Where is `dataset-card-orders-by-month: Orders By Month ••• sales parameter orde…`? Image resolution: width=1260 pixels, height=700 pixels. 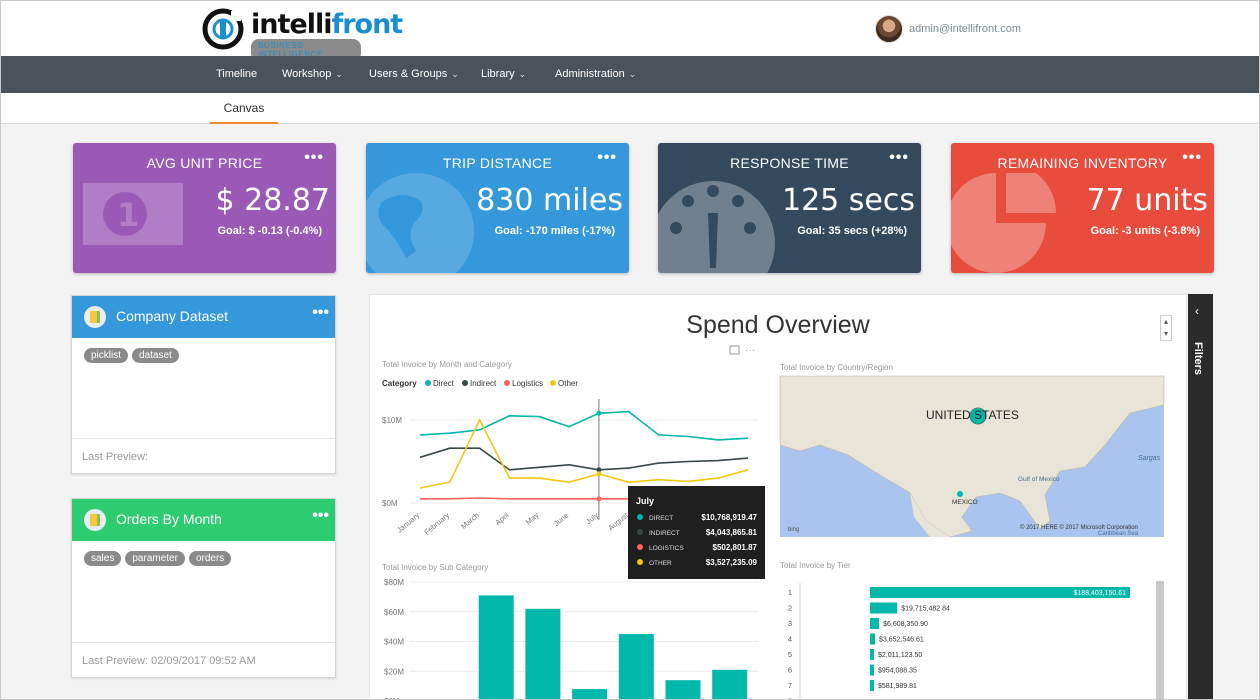 dataset-card-orders-by-month: Orders By Month ••• sales parameter orde… is located at coordinates (203, 588).